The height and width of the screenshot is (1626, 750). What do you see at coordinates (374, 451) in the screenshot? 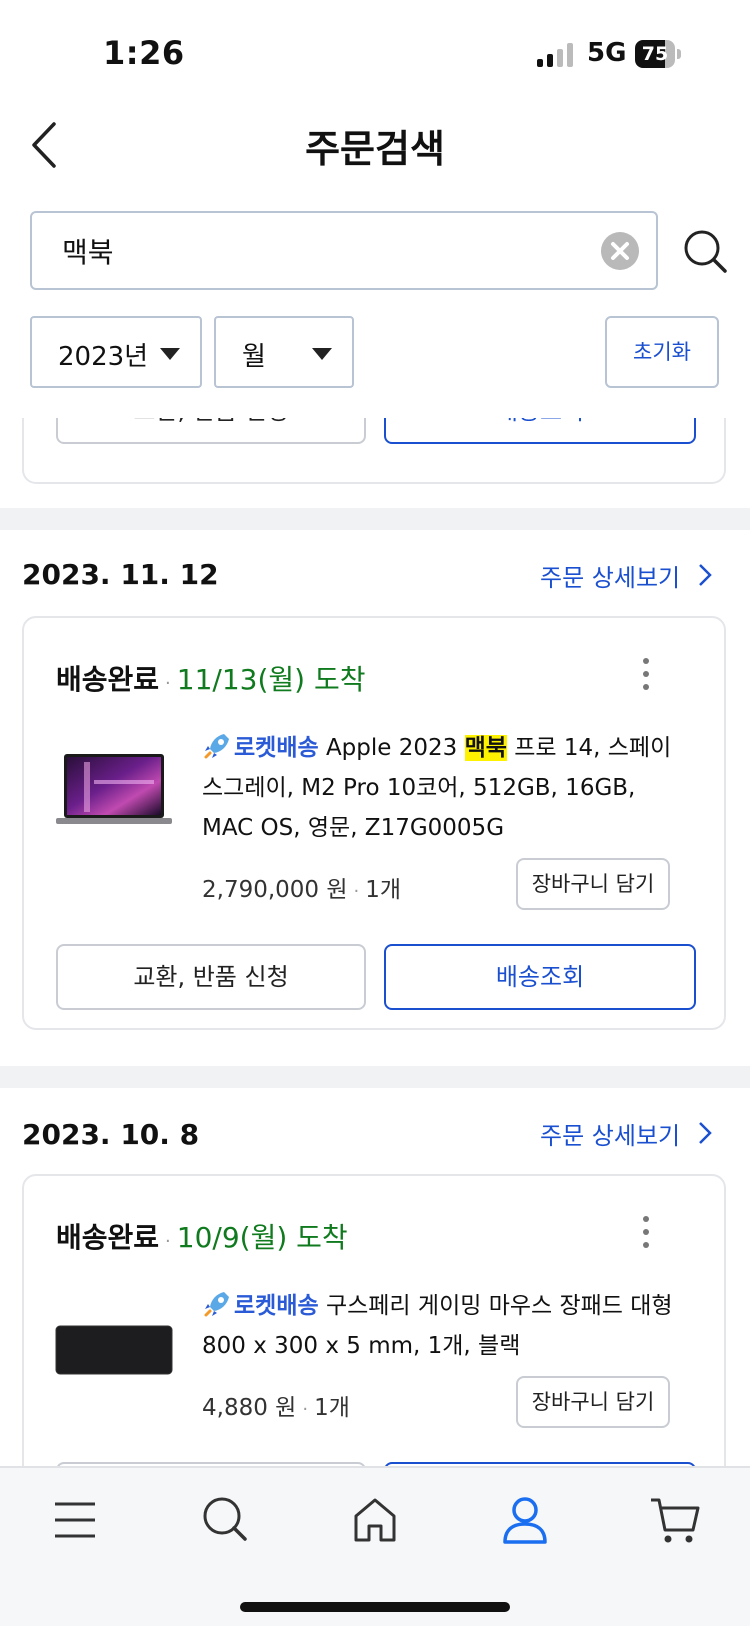
I see `order-card-partial: 교환, 반품 신청 배송조회` at bounding box center [374, 451].